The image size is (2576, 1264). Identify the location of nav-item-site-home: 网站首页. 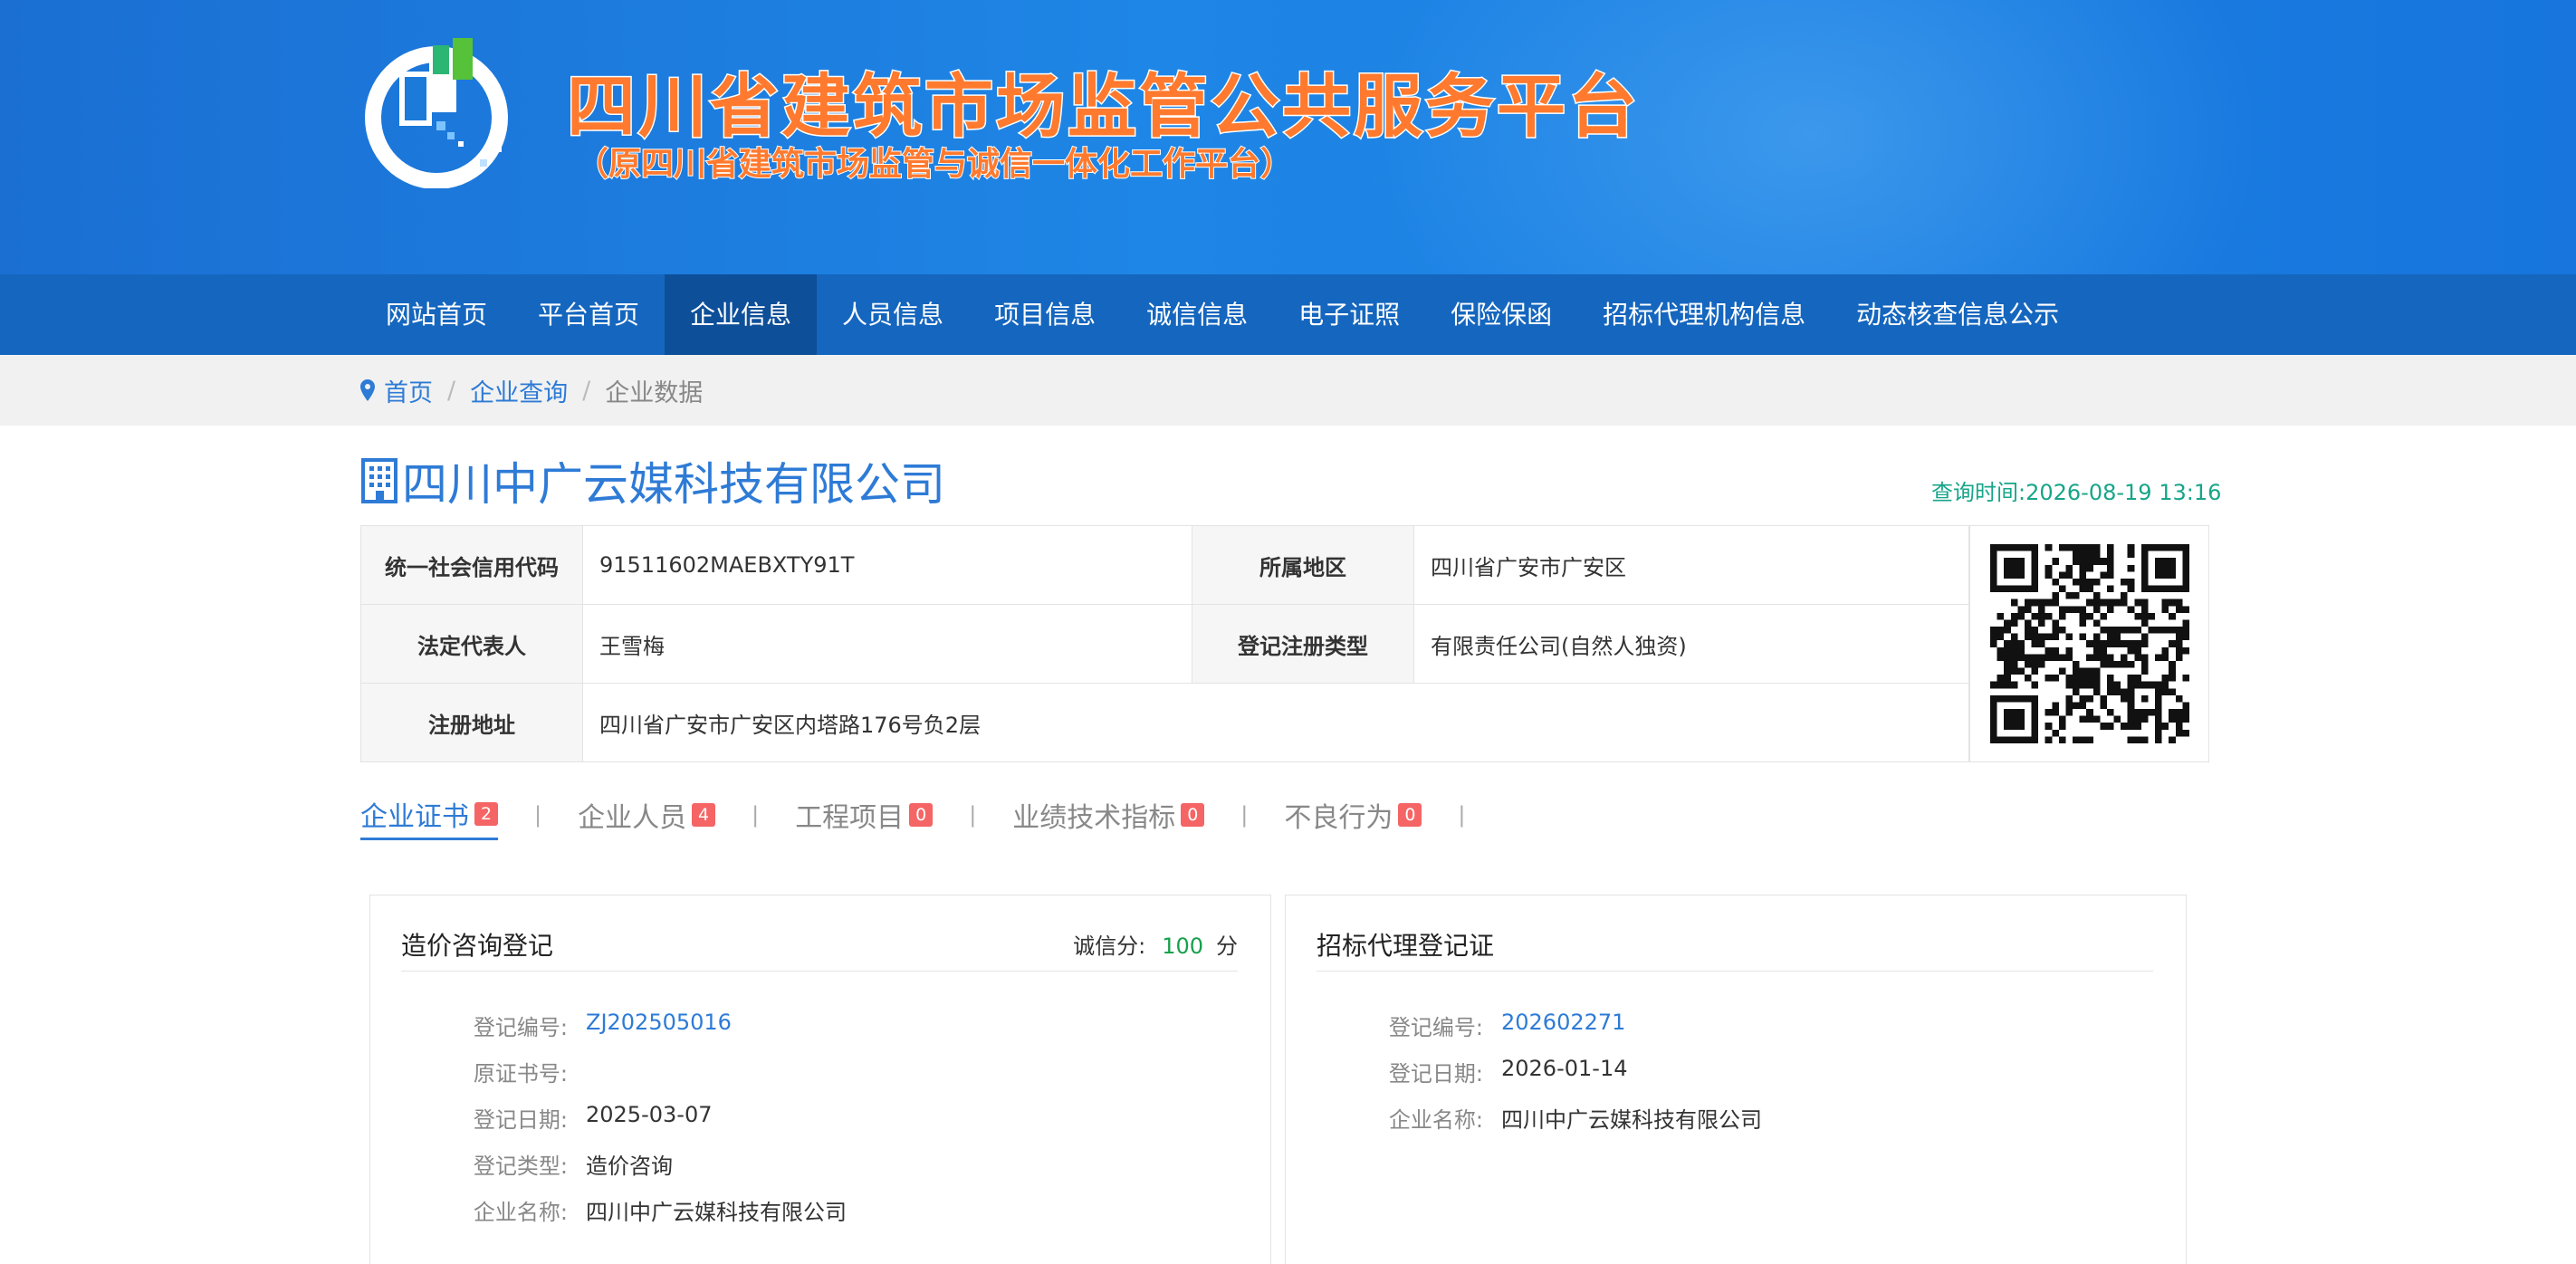
(436, 314).